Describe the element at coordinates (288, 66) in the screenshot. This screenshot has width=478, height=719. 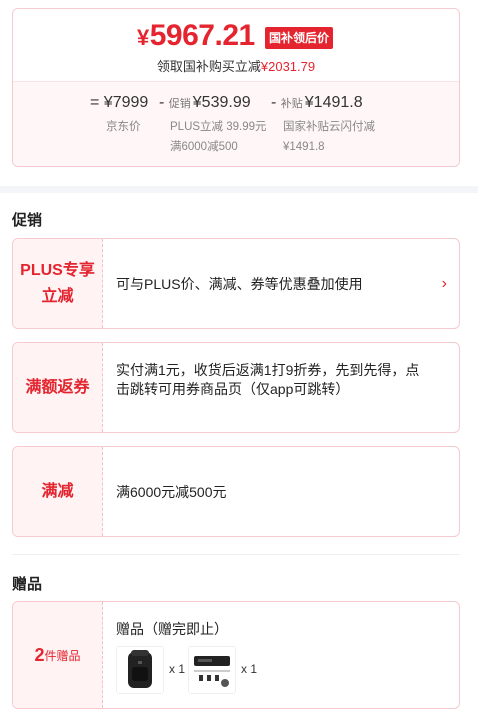
I see `save-amount: ¥2031.79` at that location.